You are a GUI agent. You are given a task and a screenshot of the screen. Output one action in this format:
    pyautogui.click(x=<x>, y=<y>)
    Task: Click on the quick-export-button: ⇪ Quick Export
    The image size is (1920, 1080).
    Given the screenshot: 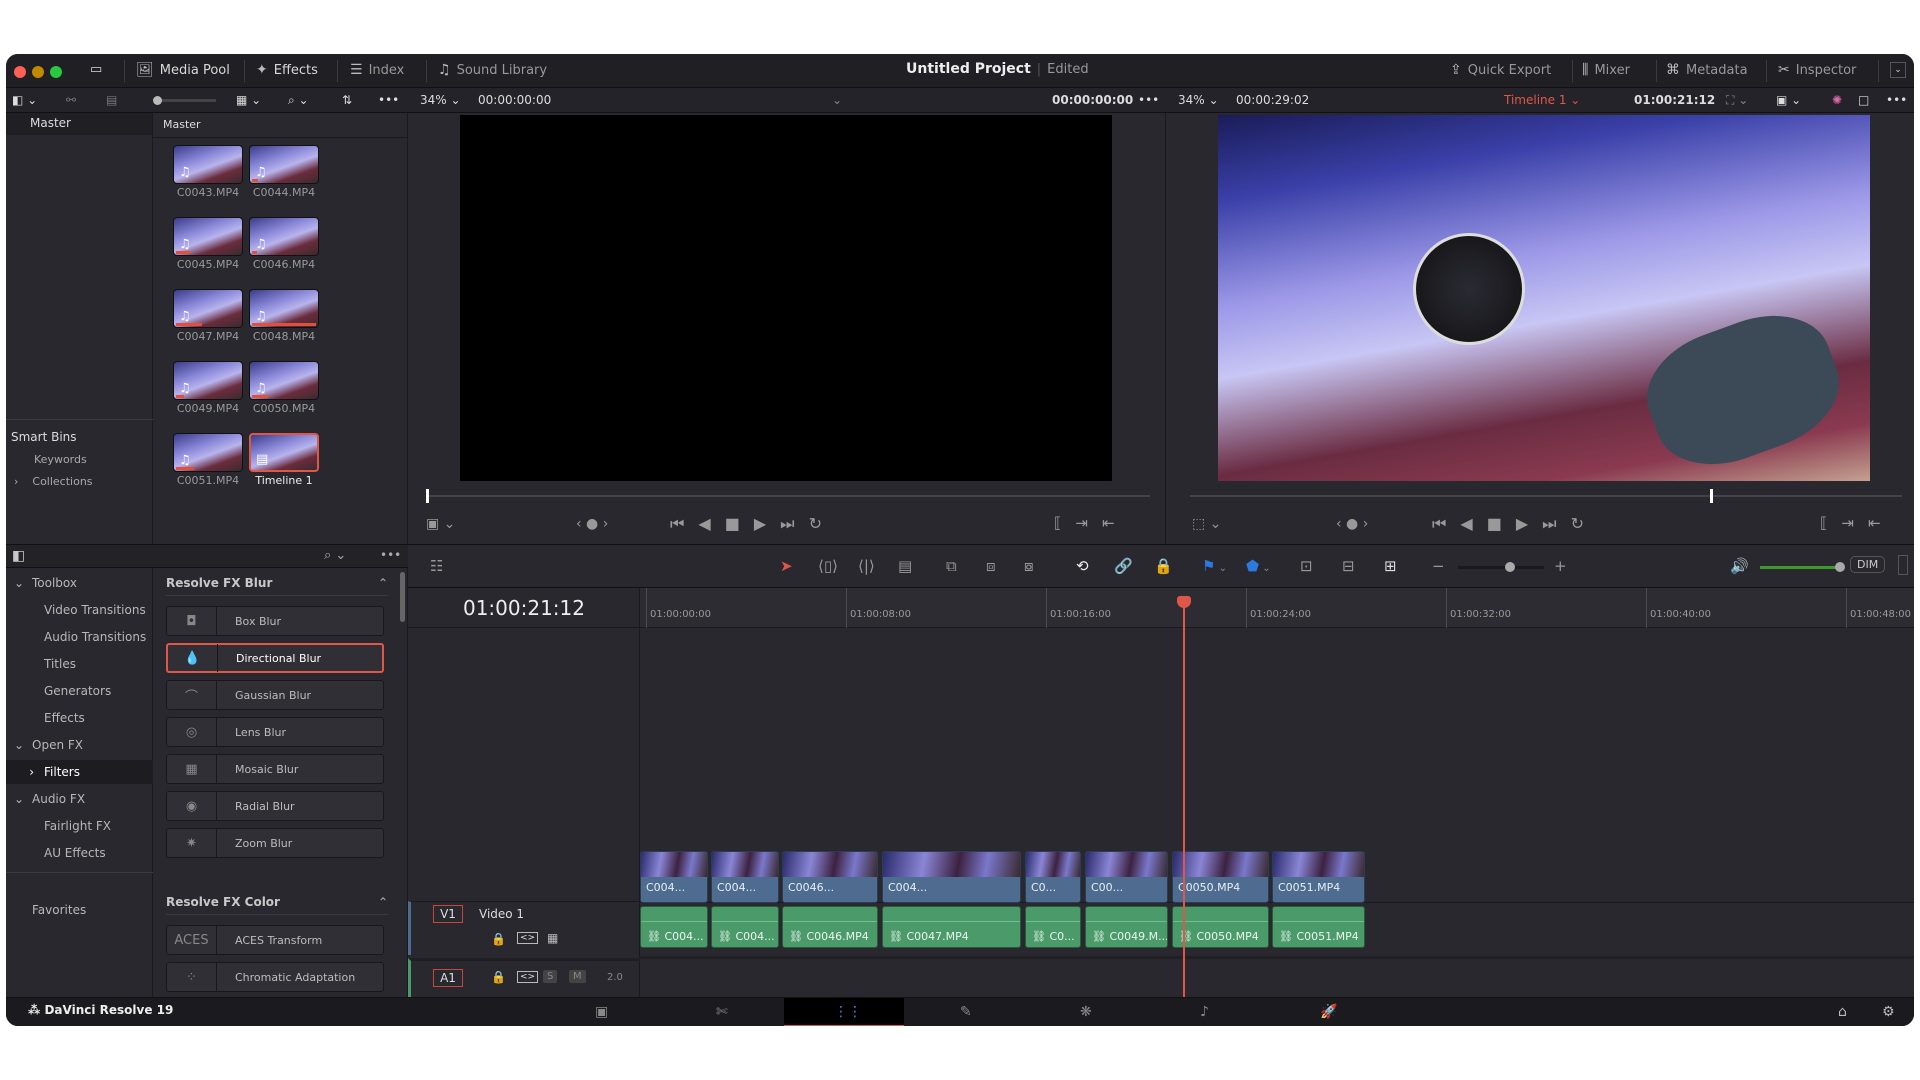 What is the action you would take?
    pyautogui.click(x=1500, y=70)
    